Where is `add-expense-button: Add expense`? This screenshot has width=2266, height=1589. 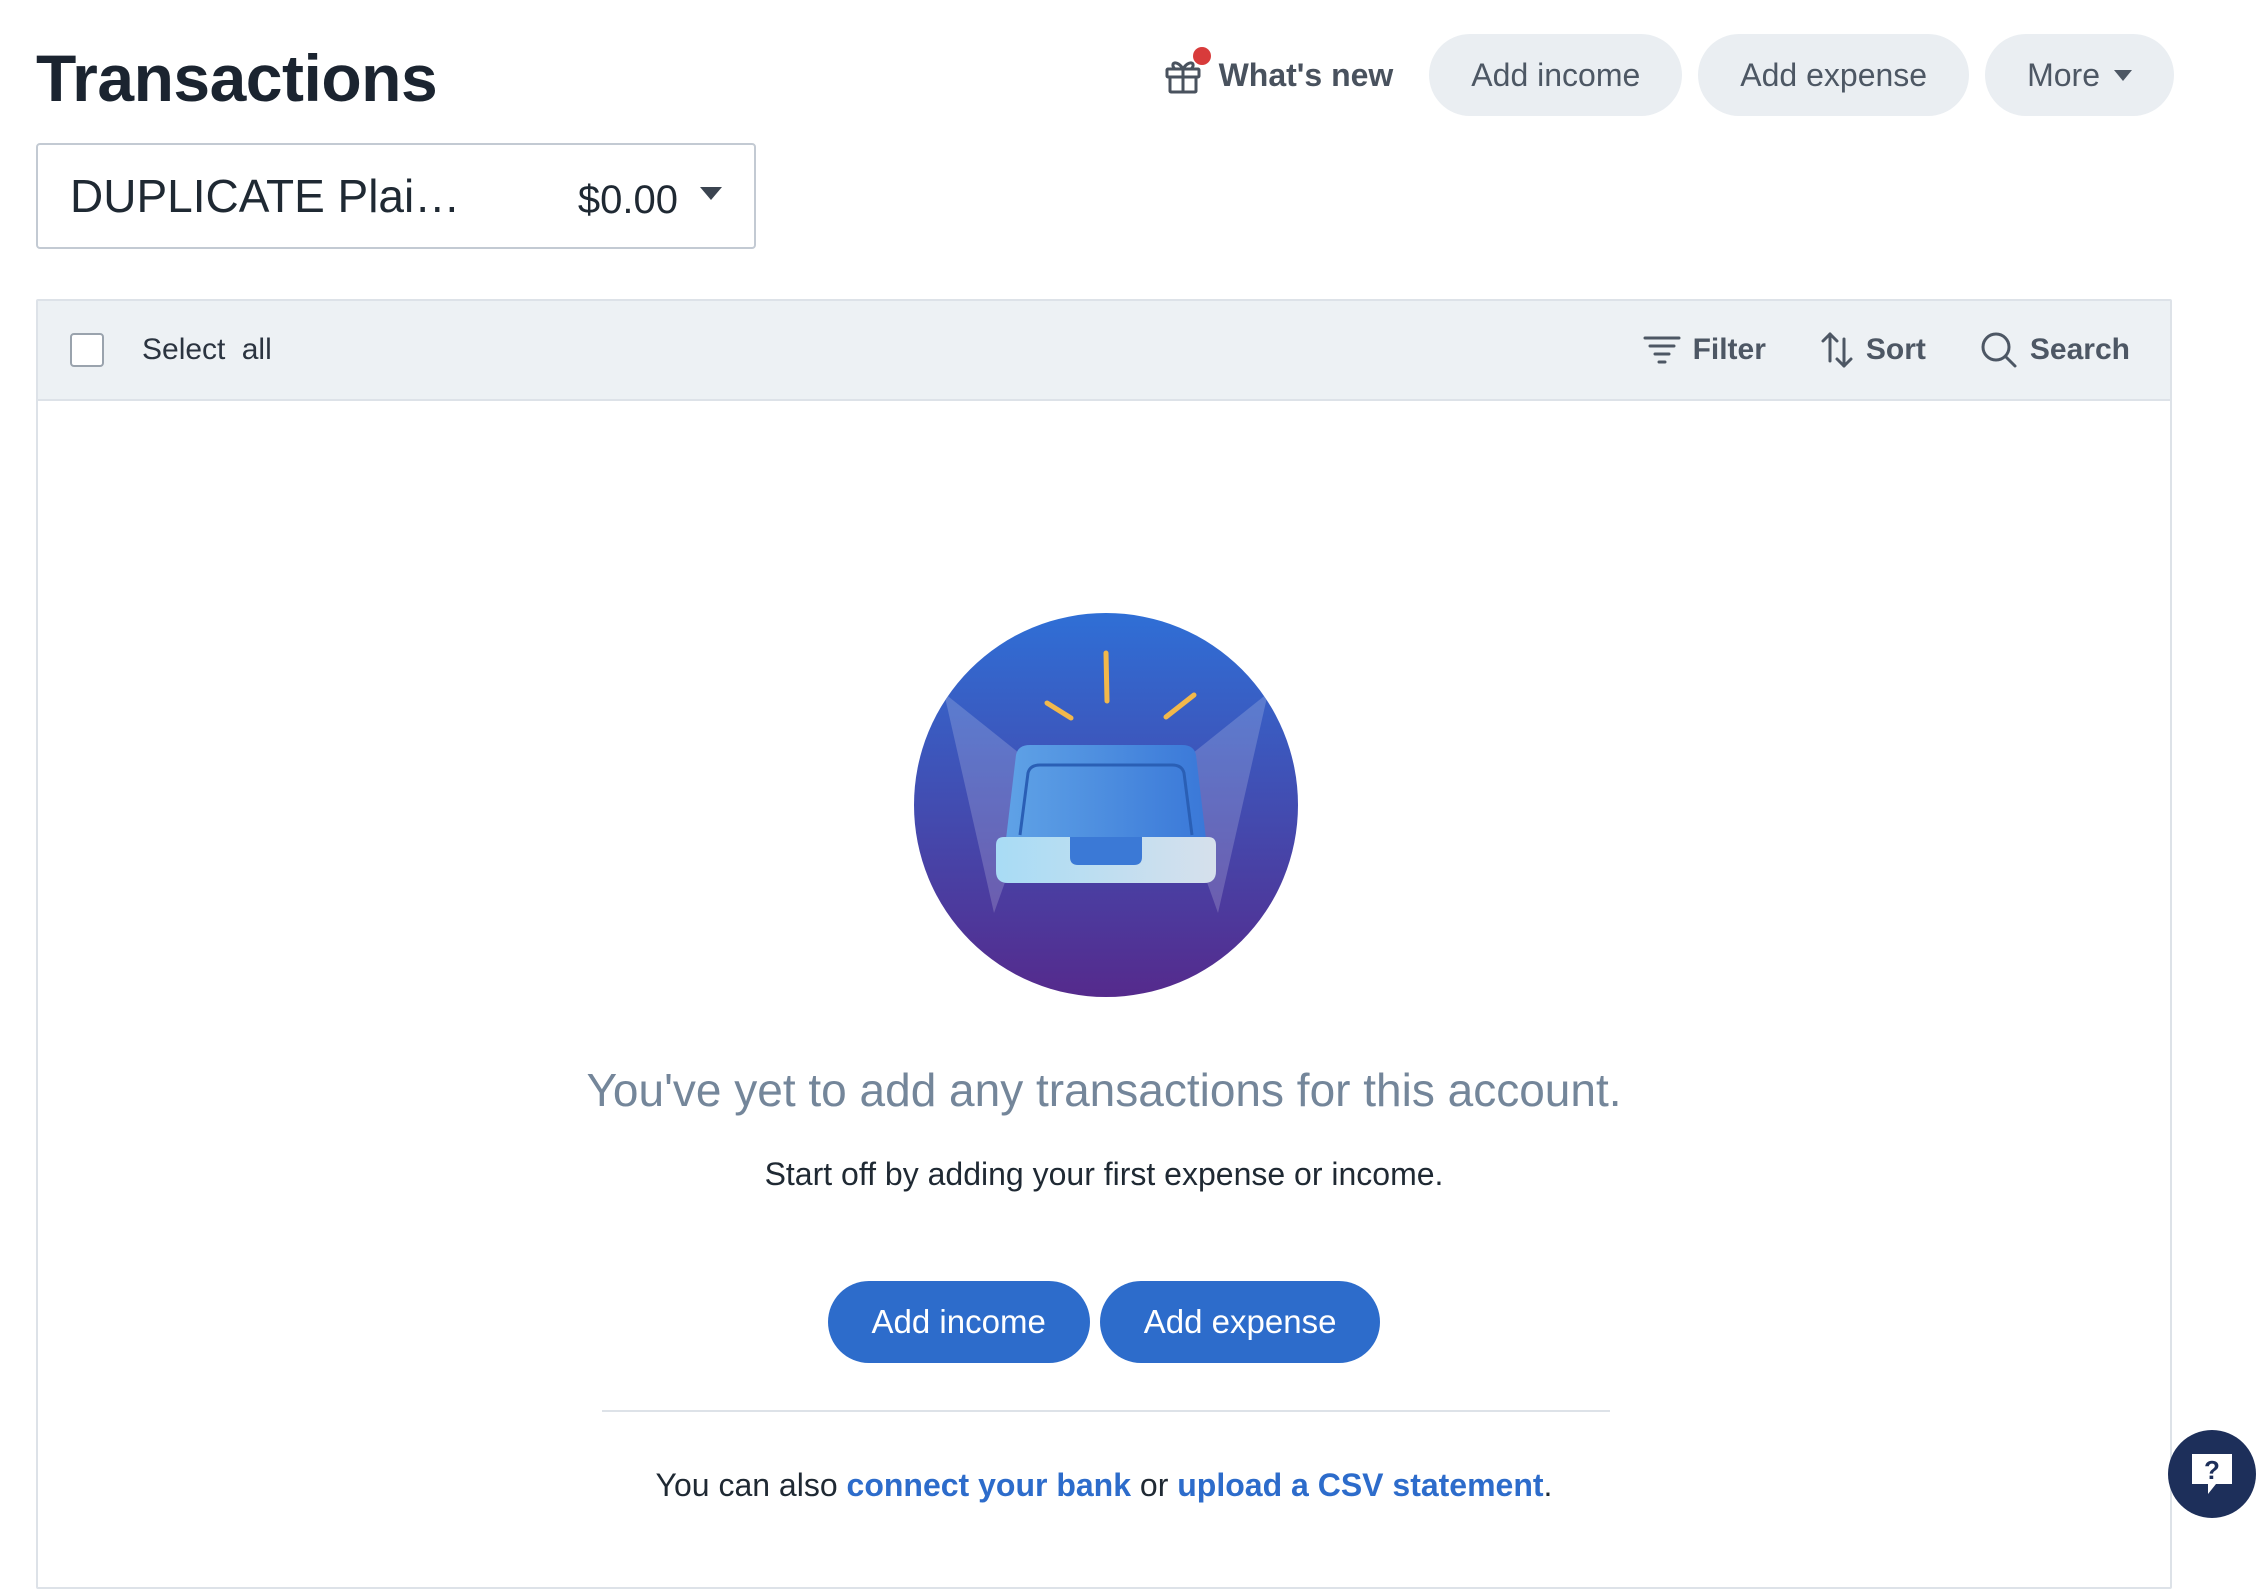 add-expense-button: Add expense is located at coordinates (1240, 1322).